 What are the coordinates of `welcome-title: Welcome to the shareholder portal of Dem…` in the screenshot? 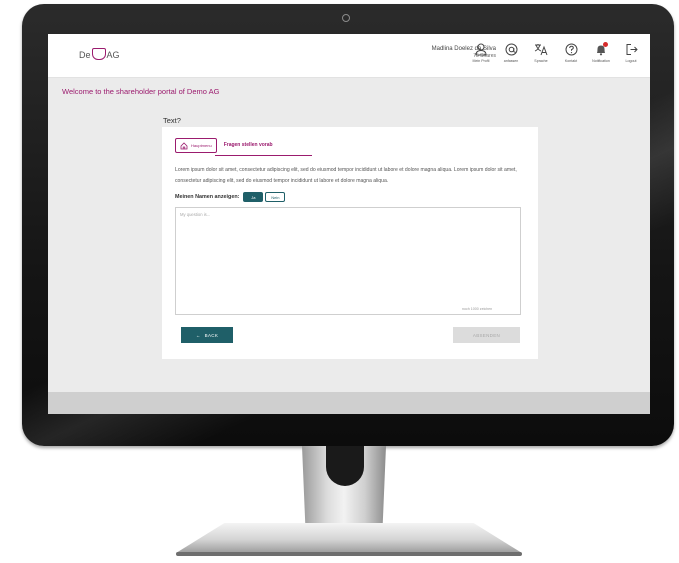 It's located at (141, 91).